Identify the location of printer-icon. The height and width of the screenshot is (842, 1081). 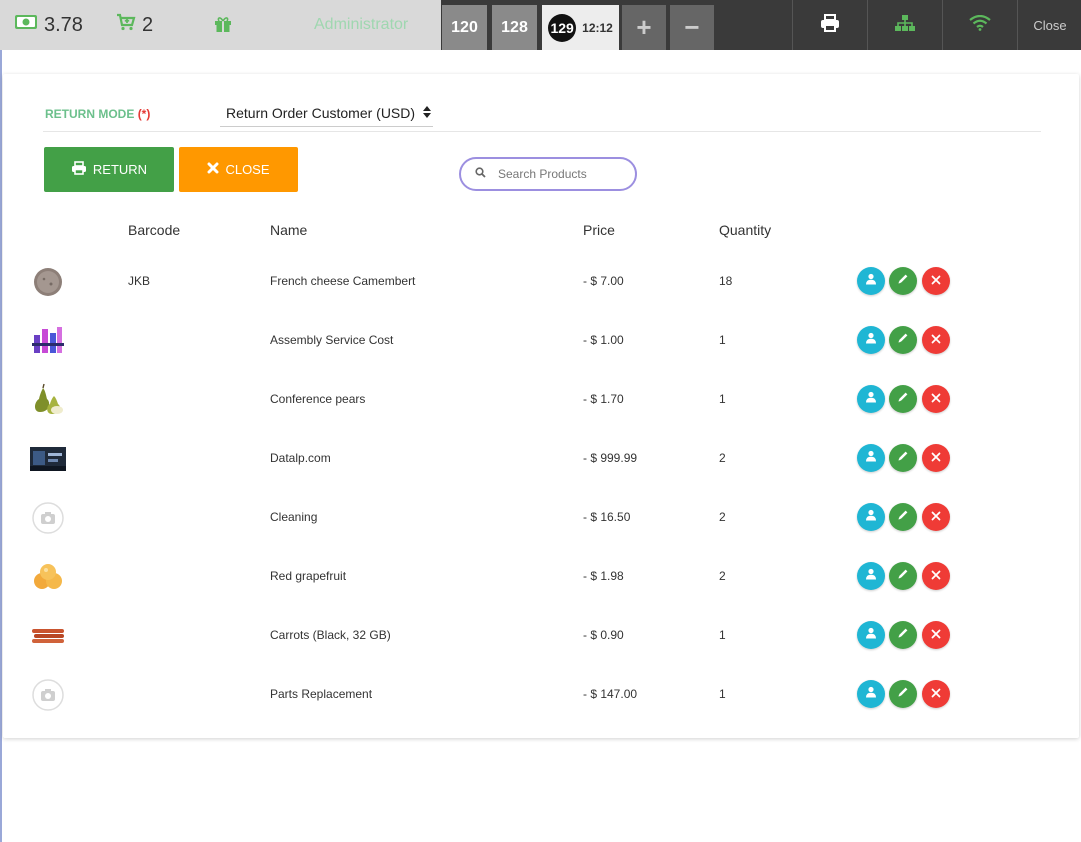
(79, 169).